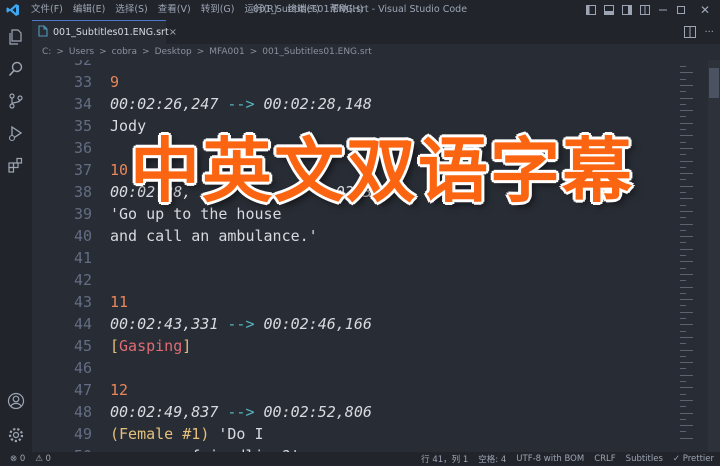 The width and height of the screenshot is (720, 466). Describe the element at coordinates (604, 459) in the screenshot. I see `status-item: CRLF` at that location.